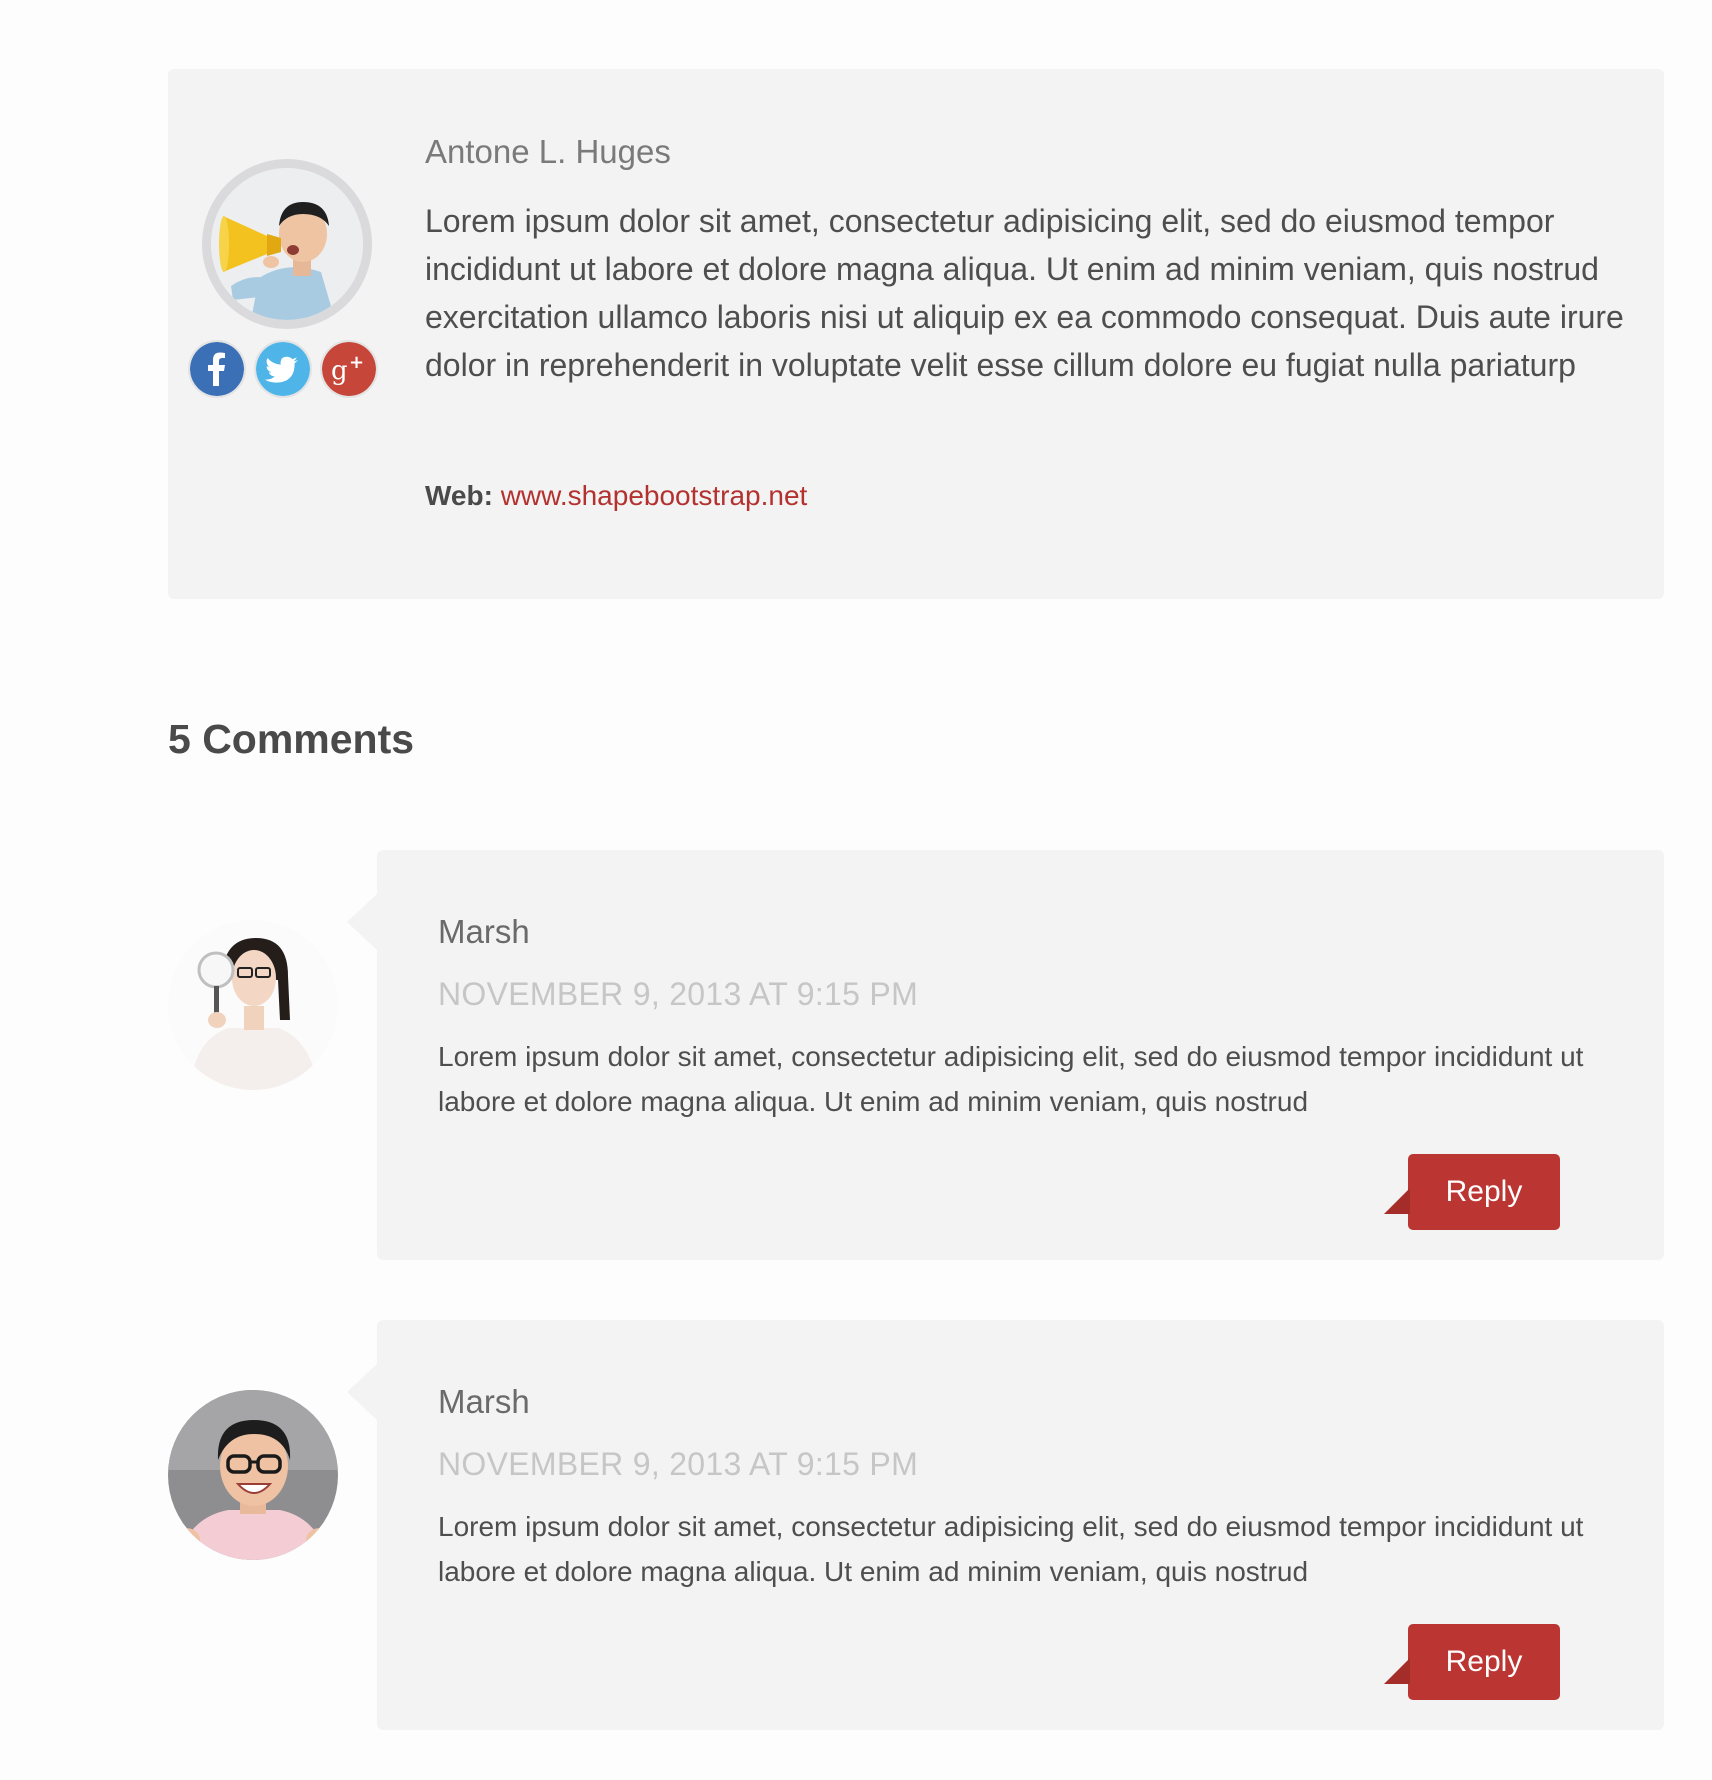 The height and width of the screenshot is (1780, 1712). What do you see at coordinates (654, 495) in the screenshot?
I see `website-link: www.shapebootstrap.net` at bounding box center [654, 495].